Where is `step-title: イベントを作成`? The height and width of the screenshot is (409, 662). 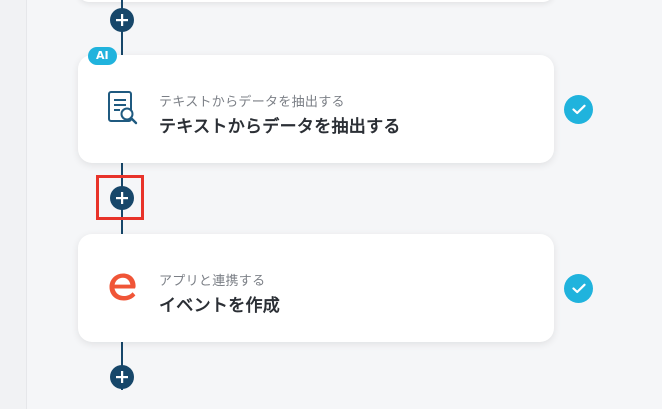
step-title: イベントを作成 is located at coordinates (220, 306).